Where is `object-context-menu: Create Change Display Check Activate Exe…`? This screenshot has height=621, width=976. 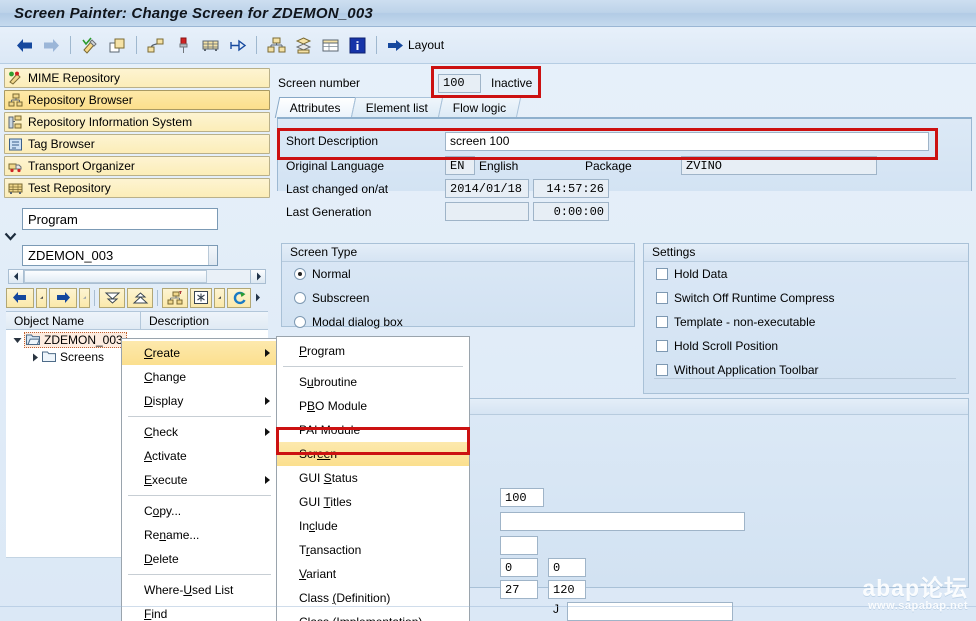 object-context-menu: Create Change Display Check Activate Exe… is located at coordinates (199, 479).